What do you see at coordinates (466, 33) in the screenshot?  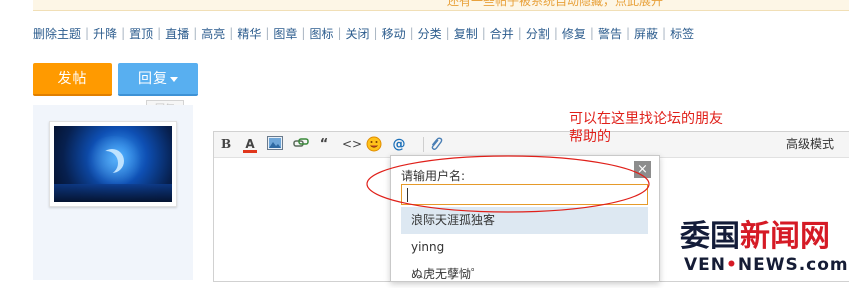 I see `mod-action-12: 复制` at bounding box center [466, 33].